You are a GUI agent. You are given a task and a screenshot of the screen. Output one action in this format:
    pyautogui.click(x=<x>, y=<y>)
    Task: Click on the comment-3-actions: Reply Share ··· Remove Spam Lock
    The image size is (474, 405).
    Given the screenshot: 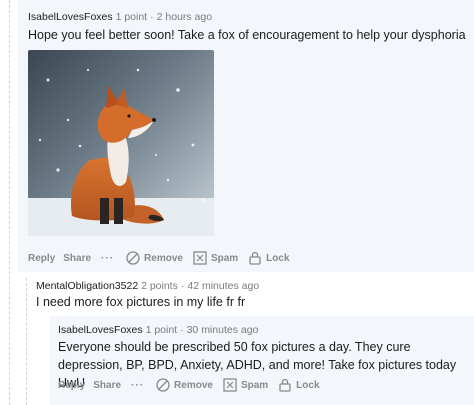 What is the action you would take?
    pyautogui.click(x=189, y=385)
    